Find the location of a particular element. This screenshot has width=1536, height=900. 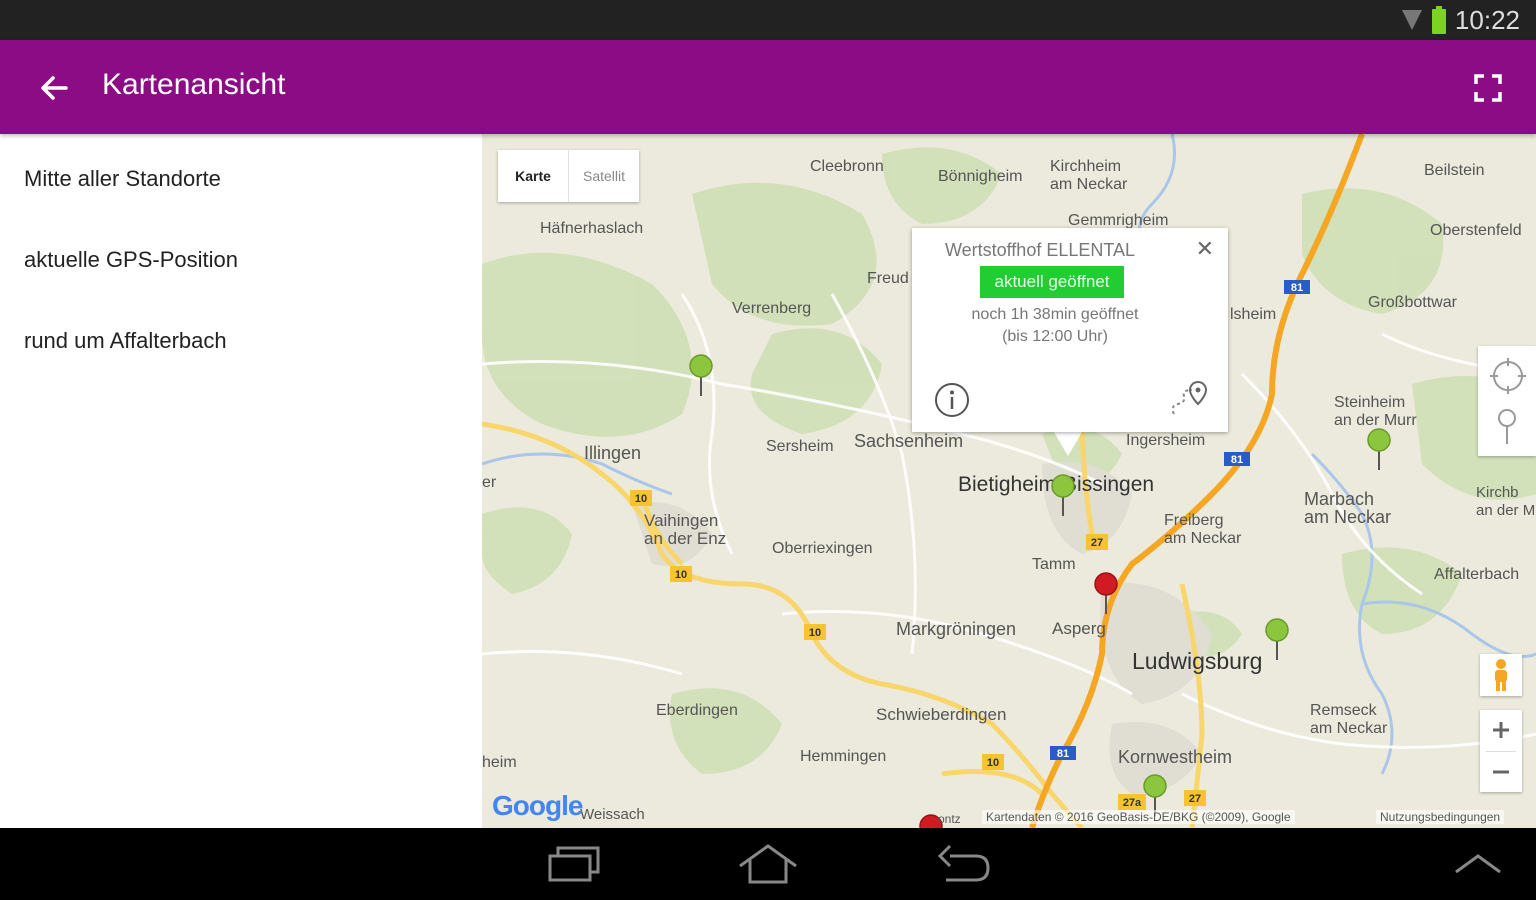

opening-until-text: (bis 12:00 Uhr) is located at coordinates (1055, 336).